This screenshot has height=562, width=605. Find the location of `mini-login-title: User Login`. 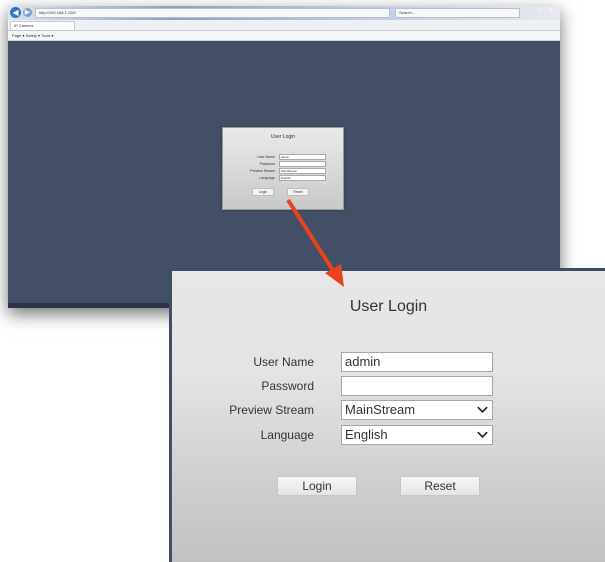

mini-login-title: User Login is located at coordinates (283, 137).